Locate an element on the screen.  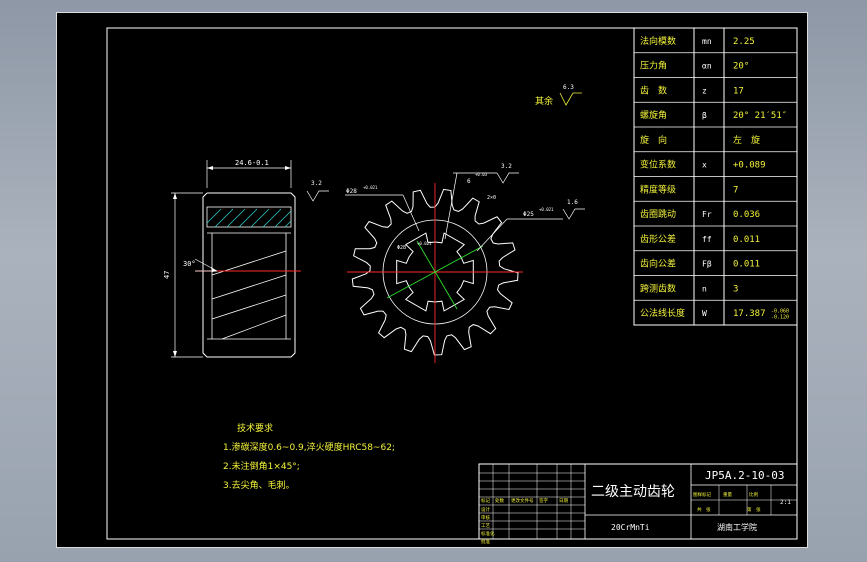
rest-roughness-value: 6.3 is located at coordinates (568, 87).